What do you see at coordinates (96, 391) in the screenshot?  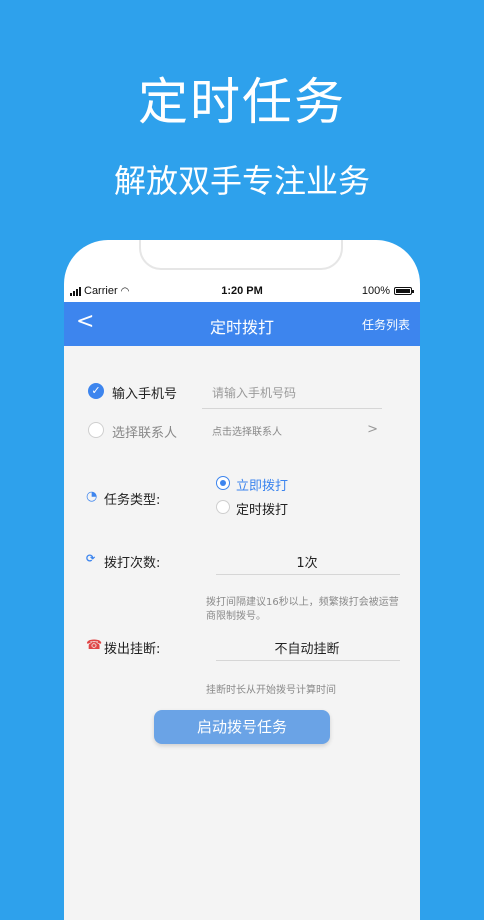 I see `checked-icon: ✓` at bounding box center [96, 391].